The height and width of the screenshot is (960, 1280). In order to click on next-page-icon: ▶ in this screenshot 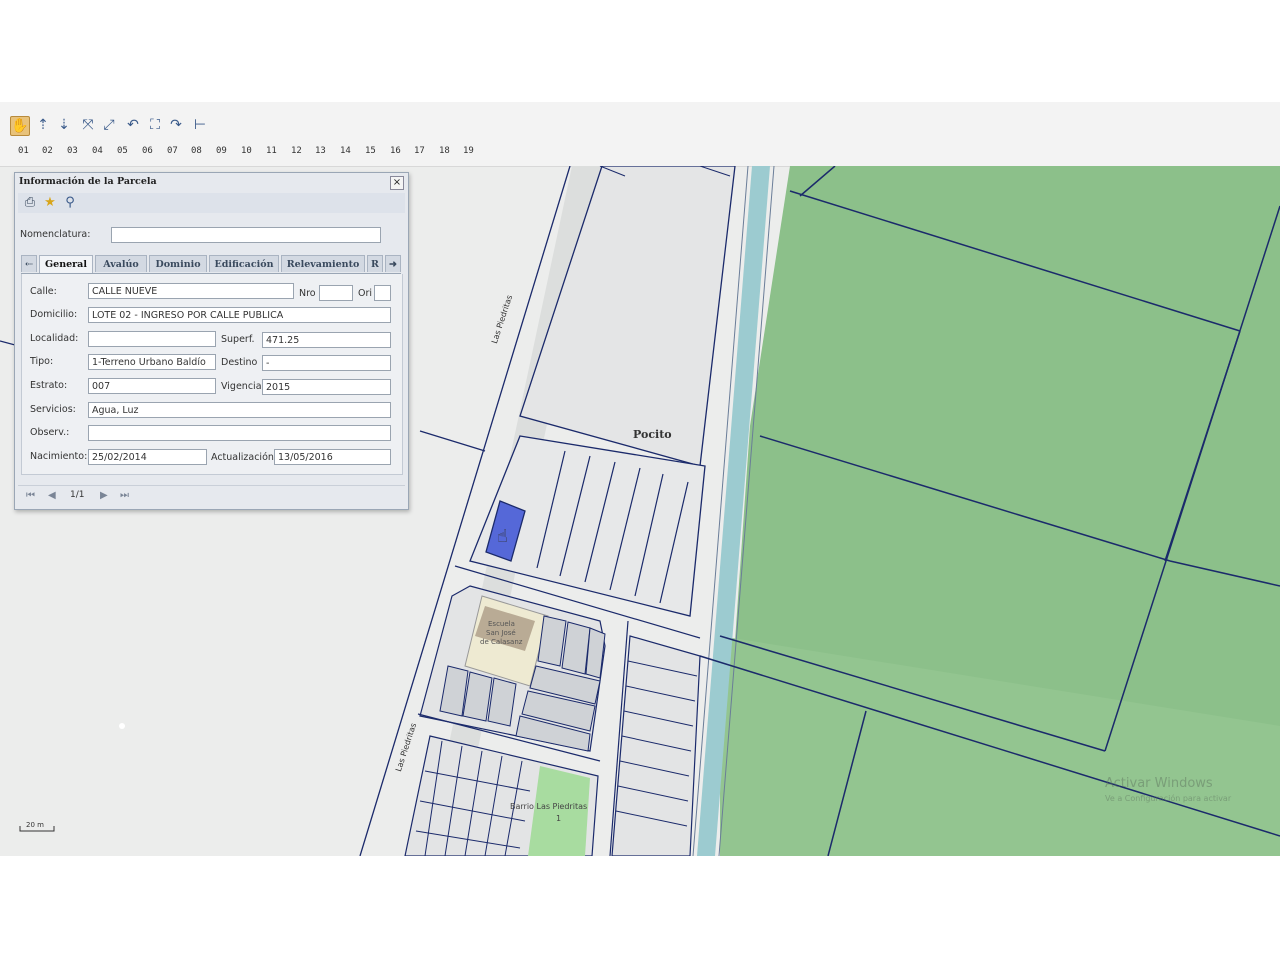, I will do `click(104, 495)`.